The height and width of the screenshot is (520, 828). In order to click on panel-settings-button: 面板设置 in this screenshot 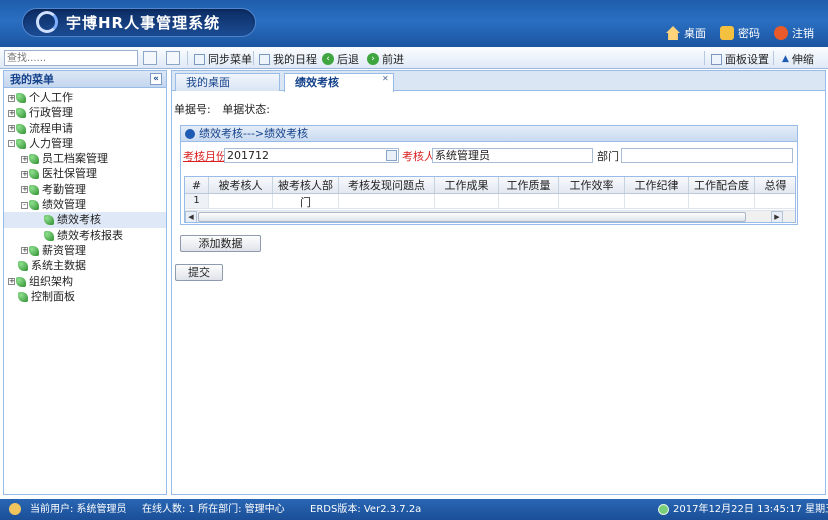, I will do `click(740, 59)`.